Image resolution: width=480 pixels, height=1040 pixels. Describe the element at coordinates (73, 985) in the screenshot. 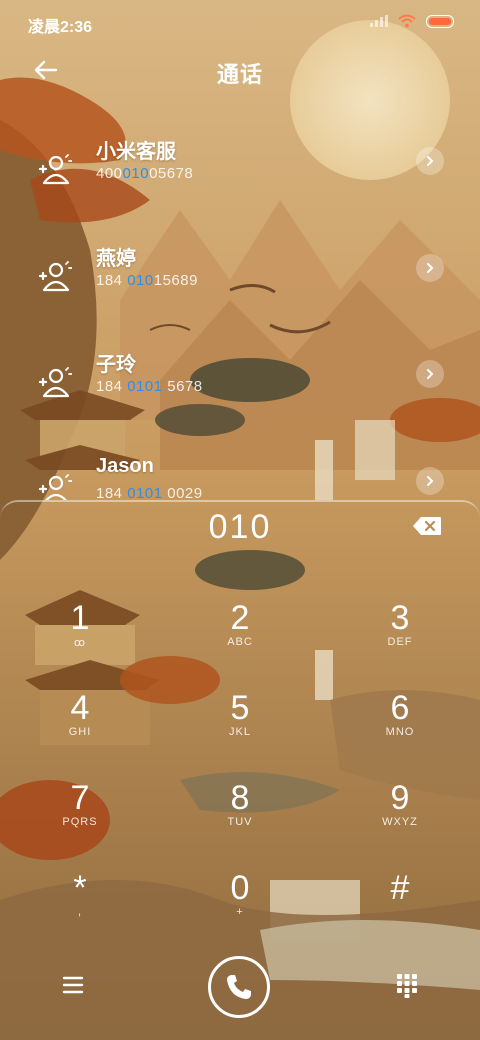

I see `menu-icon` at that location.